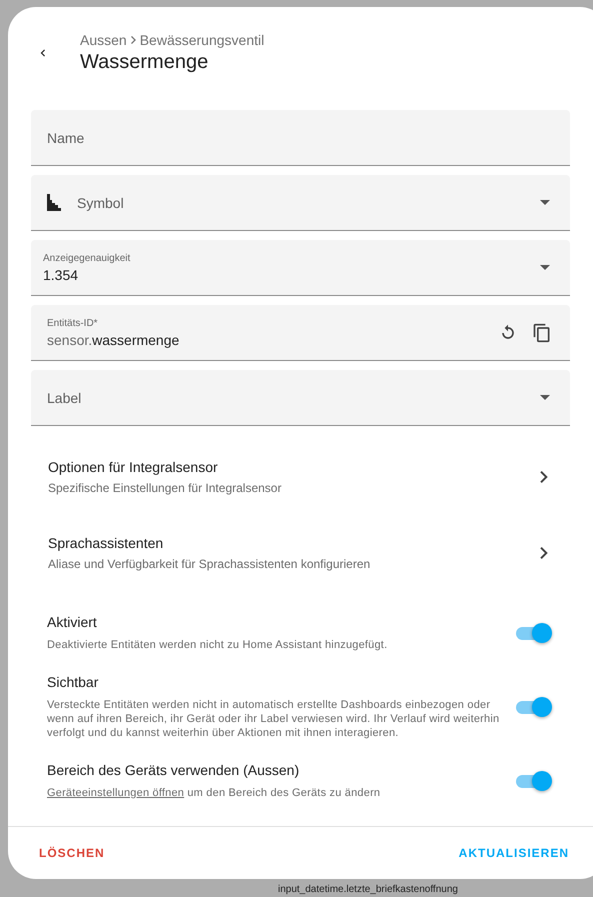 Image resolution: width=593 pixels, height=897 pixels. I want to click on toggle-title: Sichtbar, so click(73, 682).